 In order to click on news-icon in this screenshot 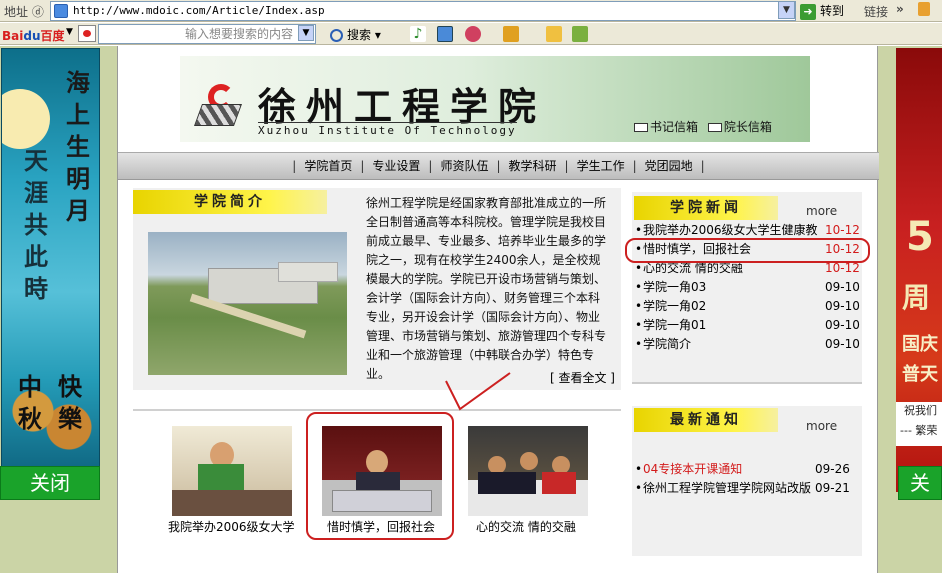, I will do `click(473, 34)`.